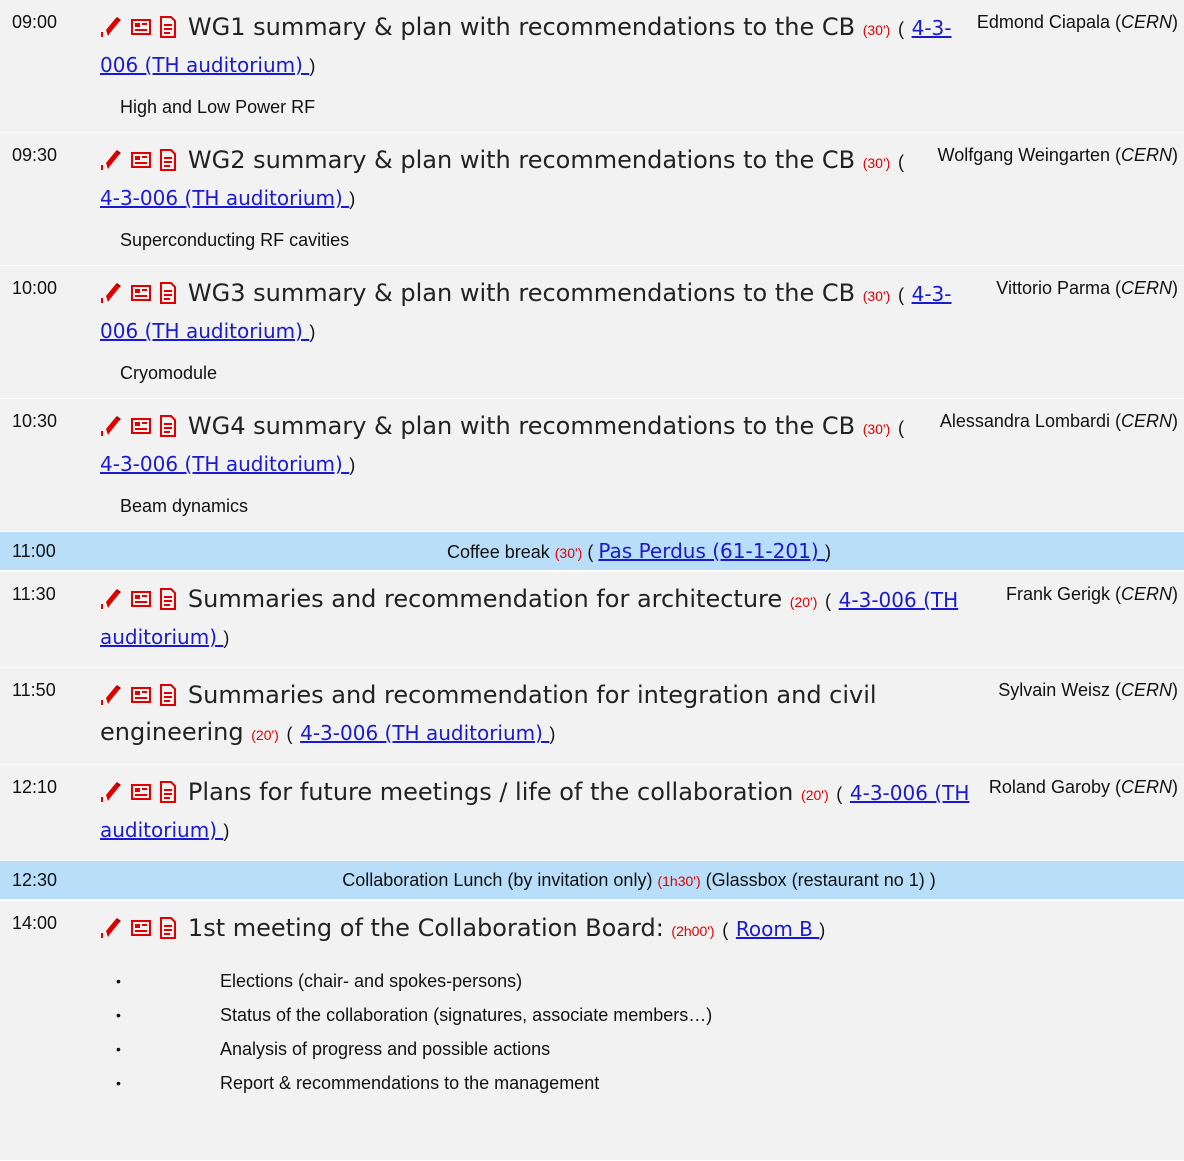  Describe the element at coordinates (1043, 22) in the screenshot. I see `speaker-name: Edmond Ciapala` at that location.